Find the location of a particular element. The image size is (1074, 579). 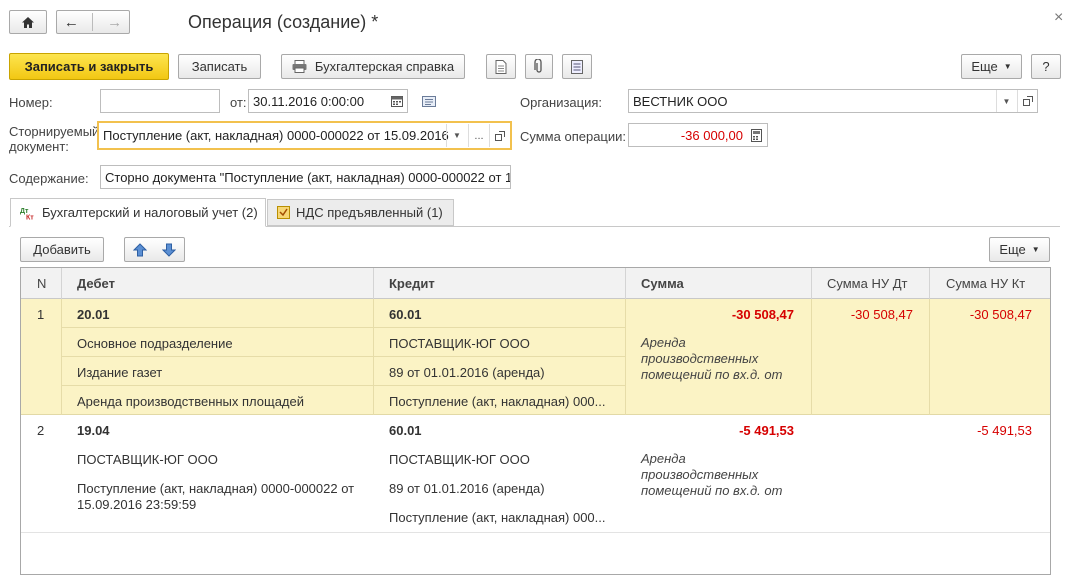

help-button: ? is located at coordinates (1046, 66).